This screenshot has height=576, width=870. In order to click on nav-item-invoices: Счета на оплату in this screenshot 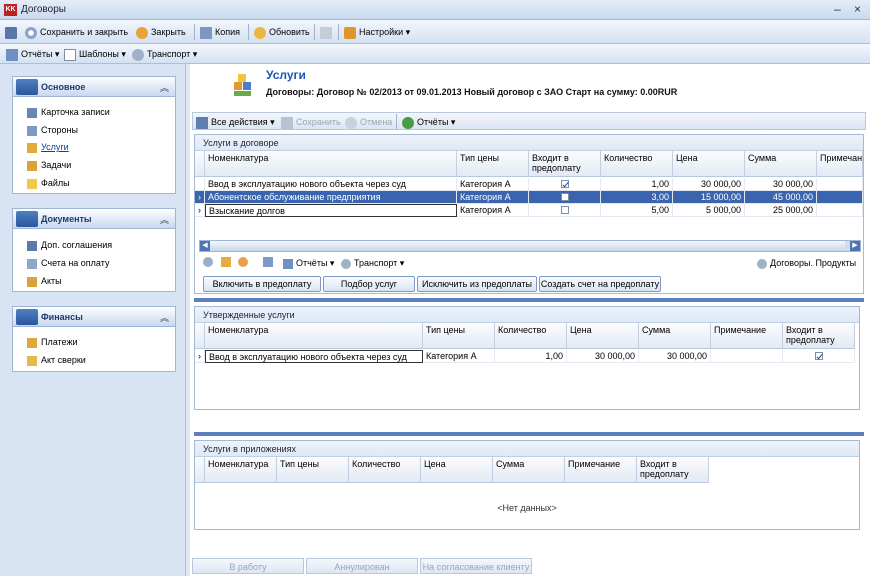, I will do `click(68, 263)`.